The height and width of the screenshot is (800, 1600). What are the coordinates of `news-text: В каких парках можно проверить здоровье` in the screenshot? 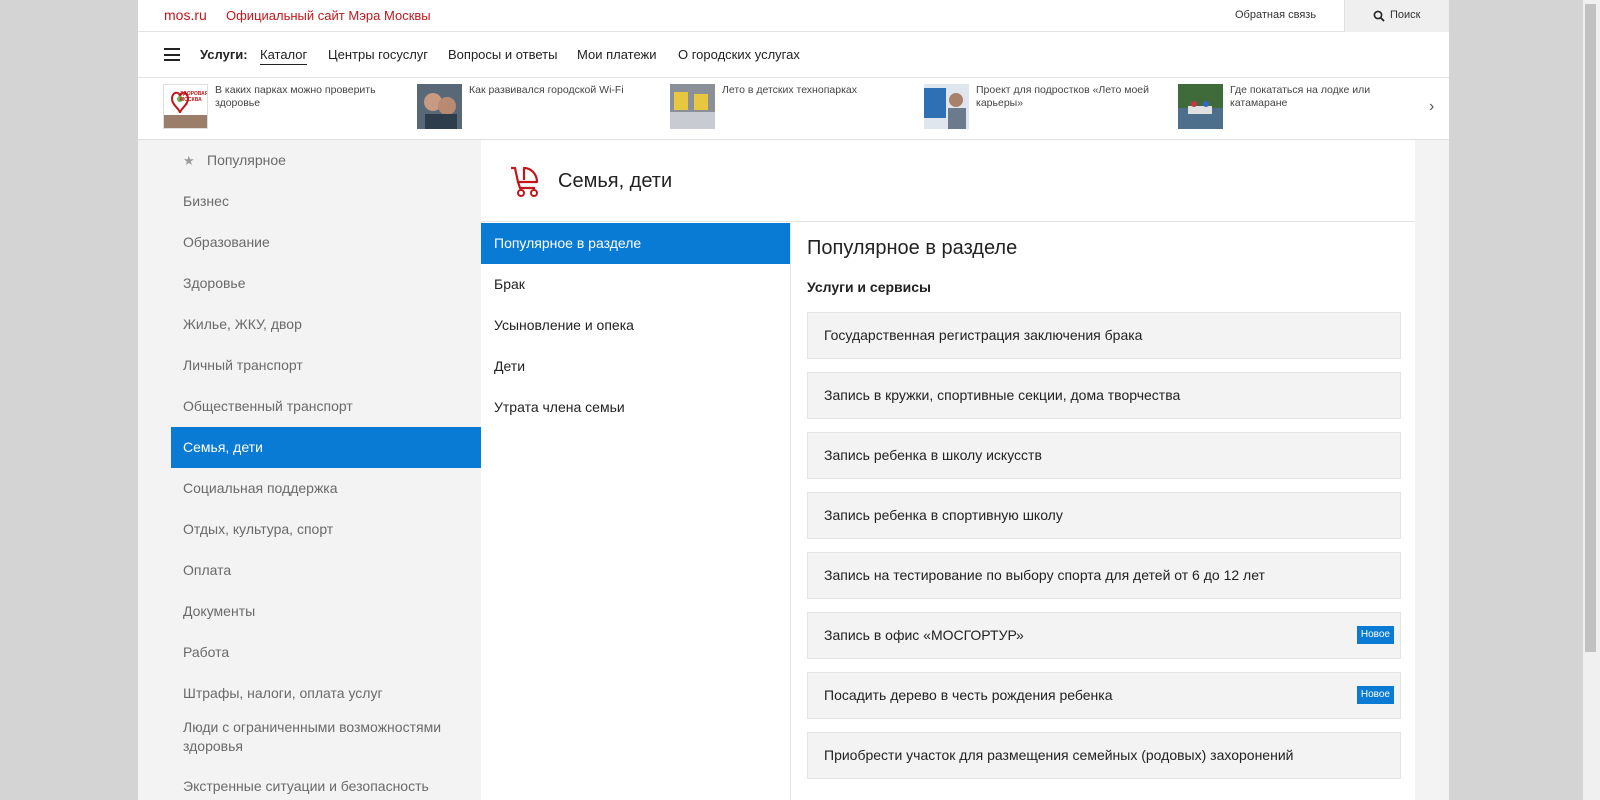 It's located at (295, 96).